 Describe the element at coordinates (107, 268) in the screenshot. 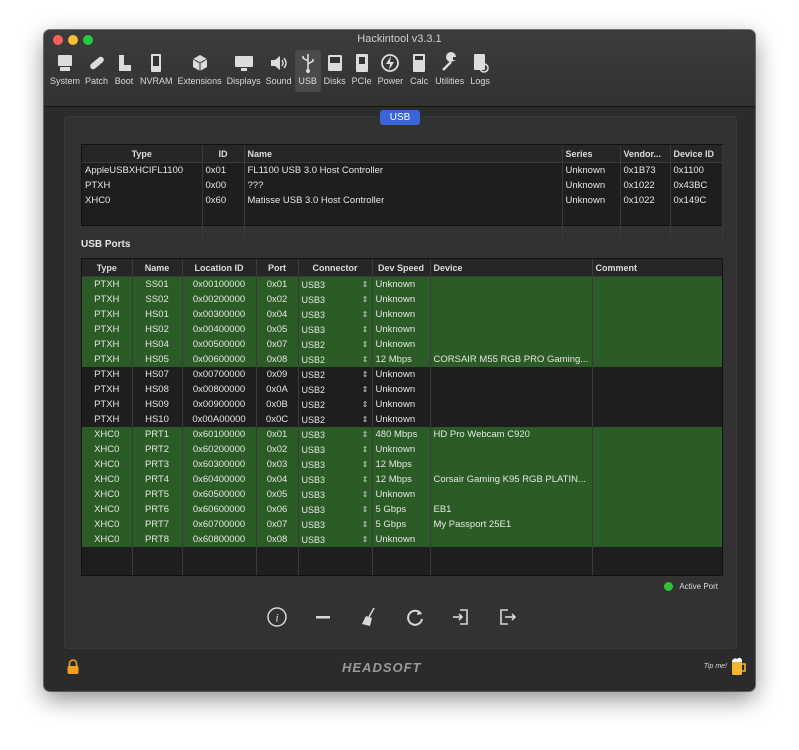

I see `ports-column-header: Type` at that location.